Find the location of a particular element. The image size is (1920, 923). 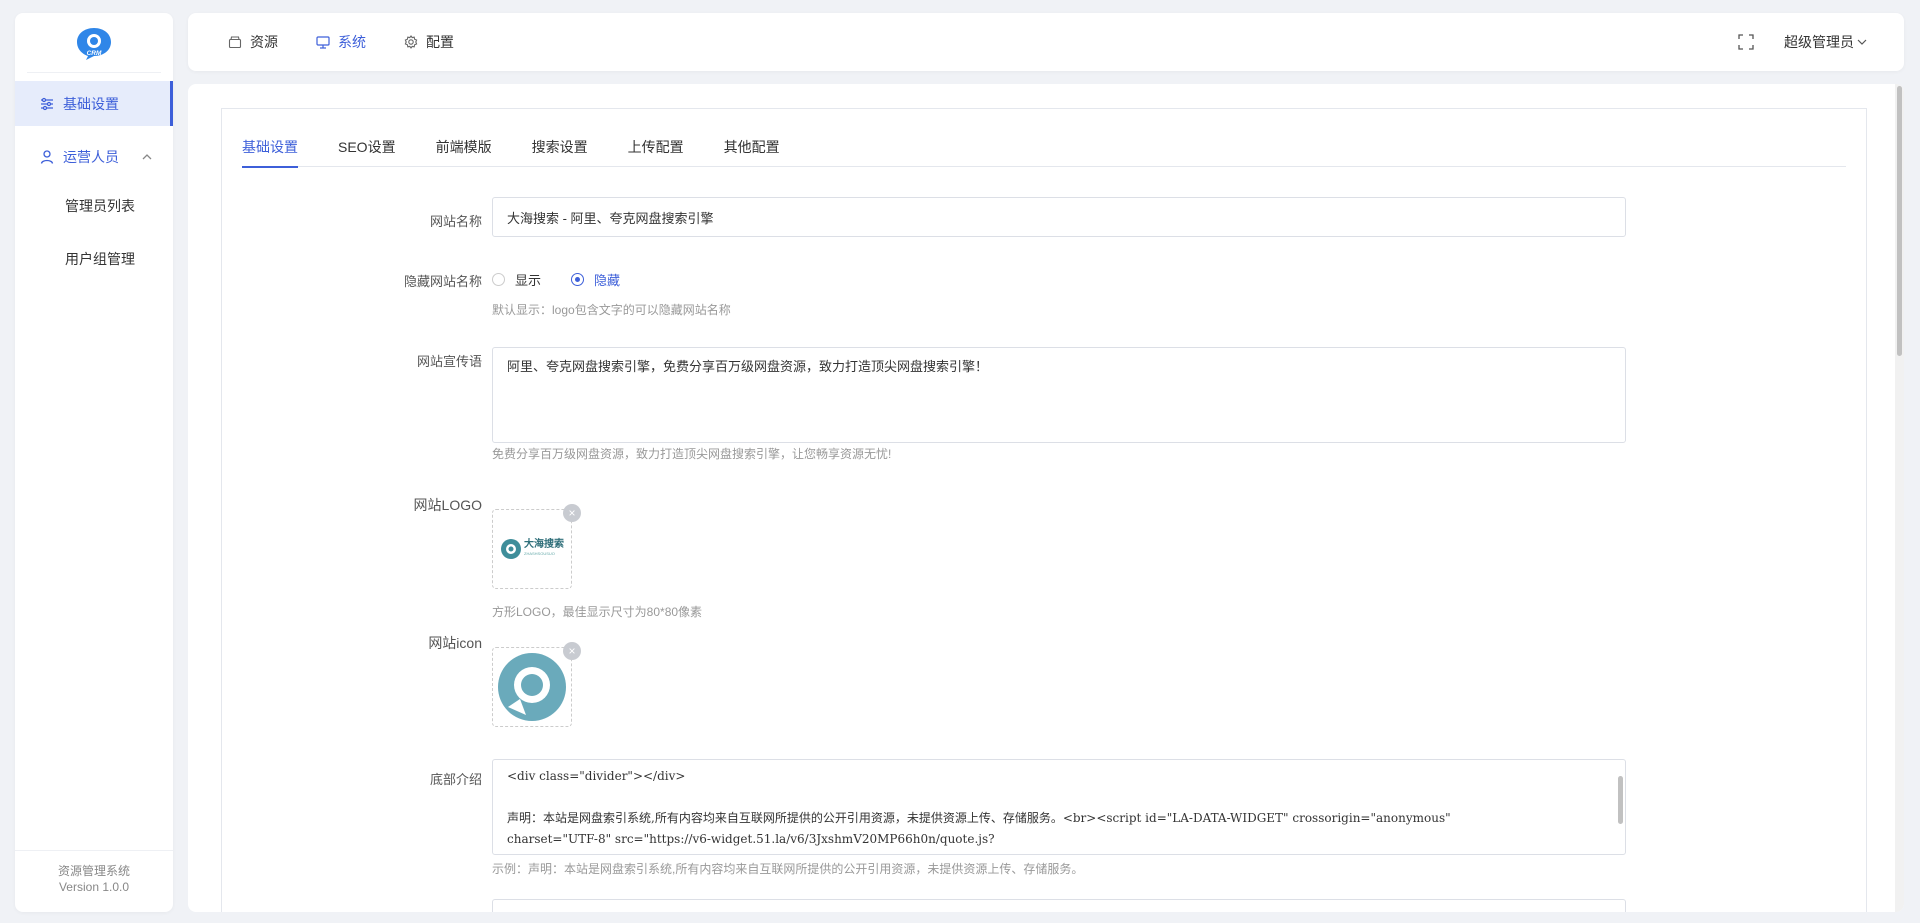

logo-label: 网站LOGO is located at coordinates (447, 505).